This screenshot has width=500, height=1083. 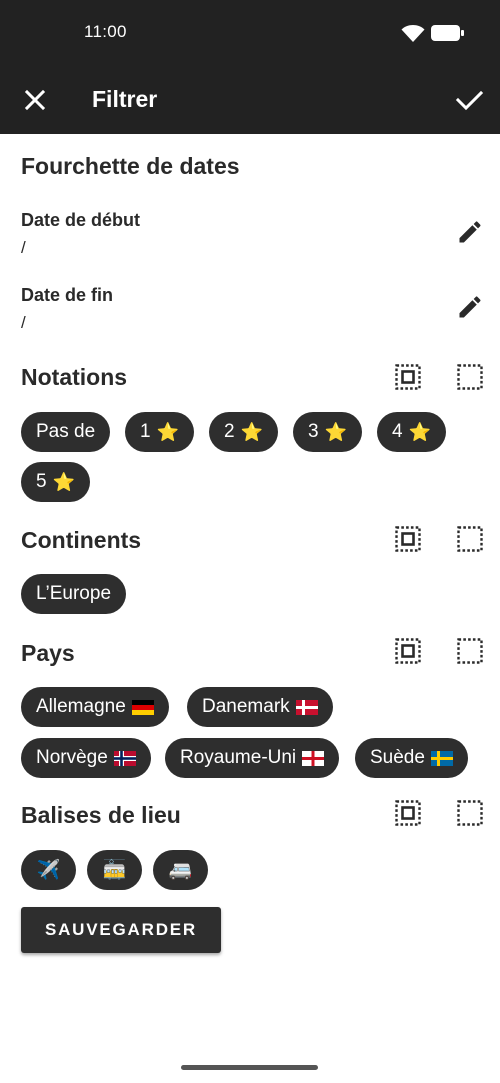 What do you see at coordinates (470, 307) in the screenshot?
I see `edit-end-date-icon` at bounding box center [470, 307].